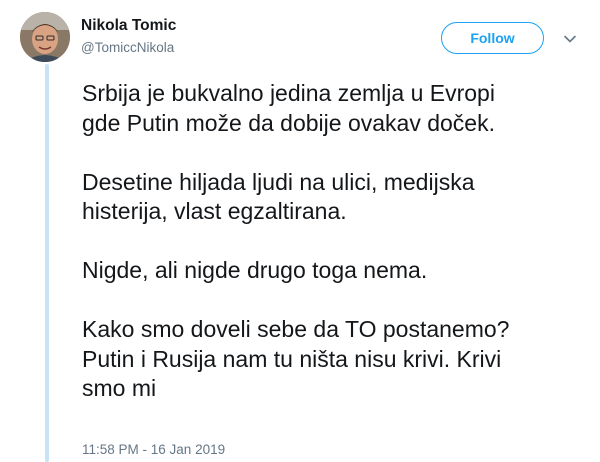 The image size is (600, 462). What do you see at coordinates (570, 39) in the screenshot?
I see `chevron-down-icon` at bounding box center [570, 39].